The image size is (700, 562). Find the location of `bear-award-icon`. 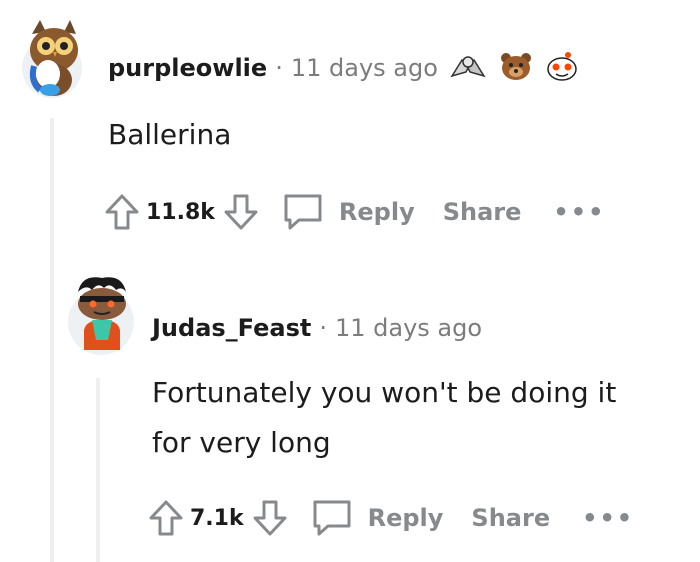

bear-award-icon is located at coordinates (516, 68).